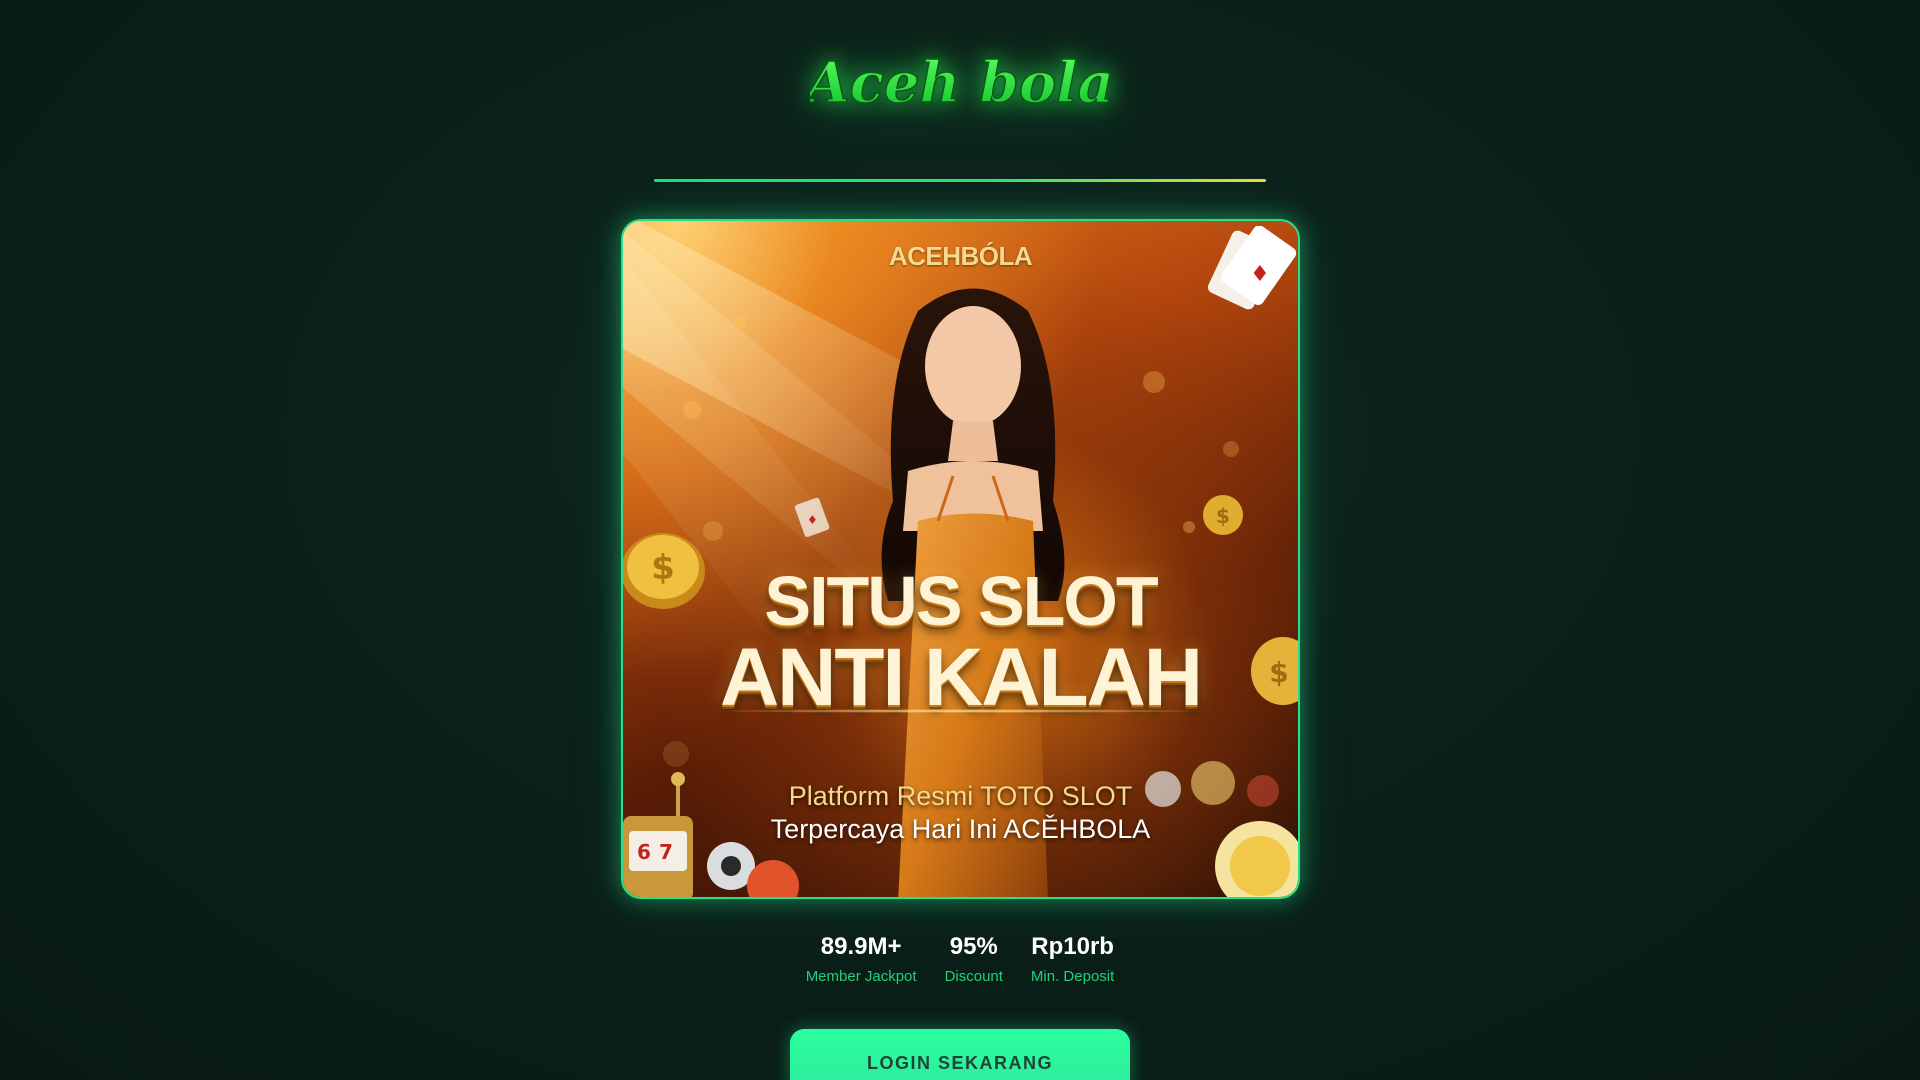 The height and width of the screenshot is (1080, 1920). I want to click on stat-min-deposit: Rp10rb Min. Deposit, so click(1072, 960).